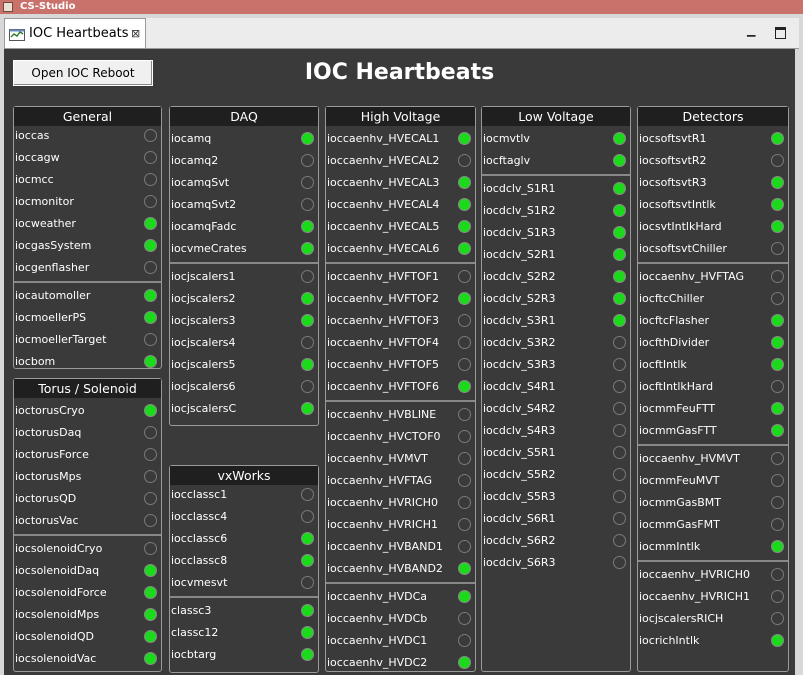 The width and height of the screenshot is (803, 675). What do you see at coordinates (519, 364) in the screenshot?
I see `ioc-name: iocdclv_S3R3` at bounding box center [519, 364].